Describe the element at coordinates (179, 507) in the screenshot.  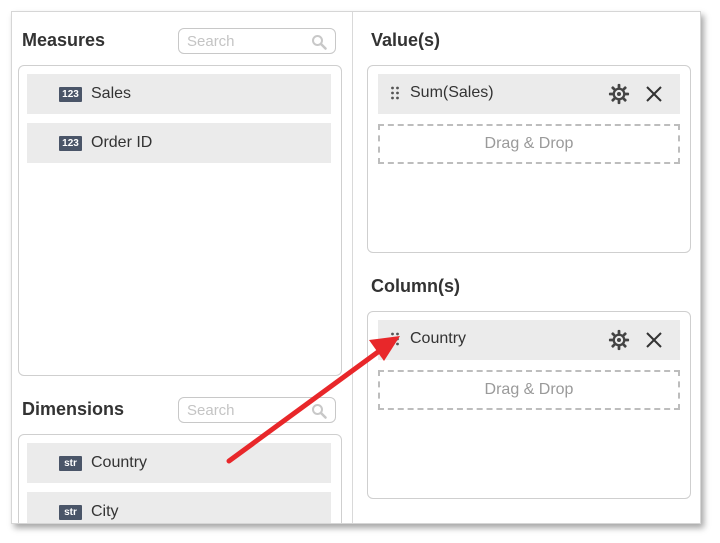
I see `dimension-item-city: str City` at that location.